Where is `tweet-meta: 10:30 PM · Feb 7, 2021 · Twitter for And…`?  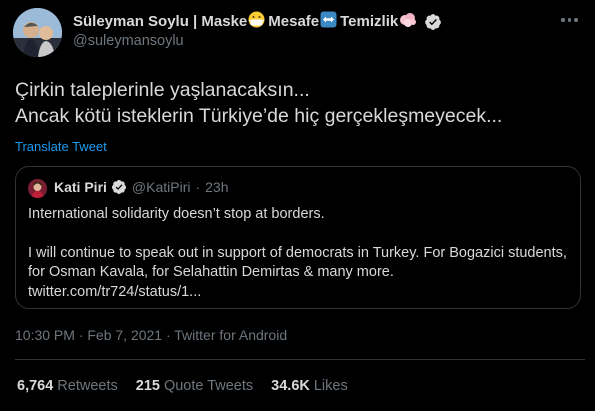
tweet-meta: 10:30 PM · Feb 7, 2021 · Twitter for And… is located at coordinates (151, 335).